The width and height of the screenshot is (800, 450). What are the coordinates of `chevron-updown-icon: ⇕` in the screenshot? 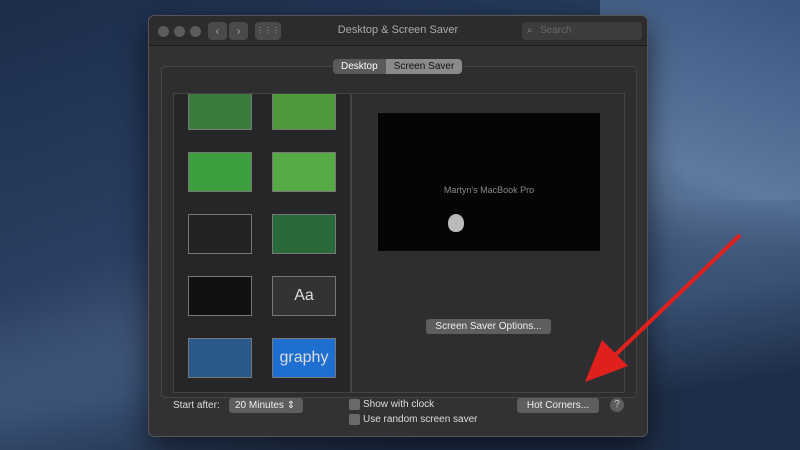 It's located at (291, 405).